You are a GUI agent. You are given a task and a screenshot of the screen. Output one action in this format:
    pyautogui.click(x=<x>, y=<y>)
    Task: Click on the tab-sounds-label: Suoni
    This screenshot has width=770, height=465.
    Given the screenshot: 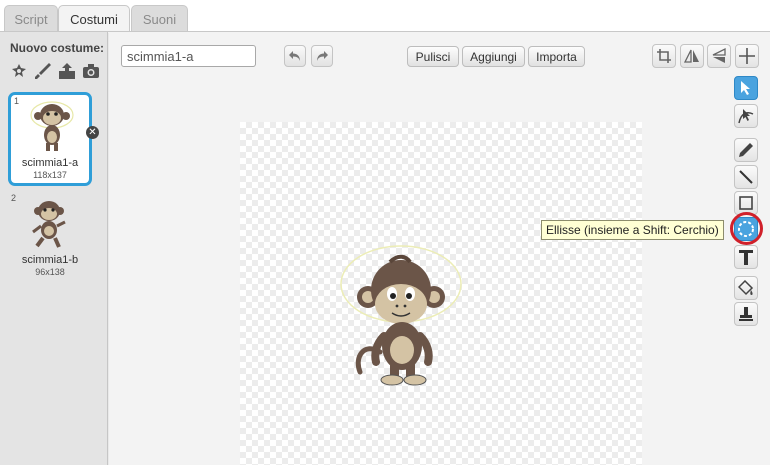 What is the action you would take?
    pyautogui.click(x=159, y=19)
    